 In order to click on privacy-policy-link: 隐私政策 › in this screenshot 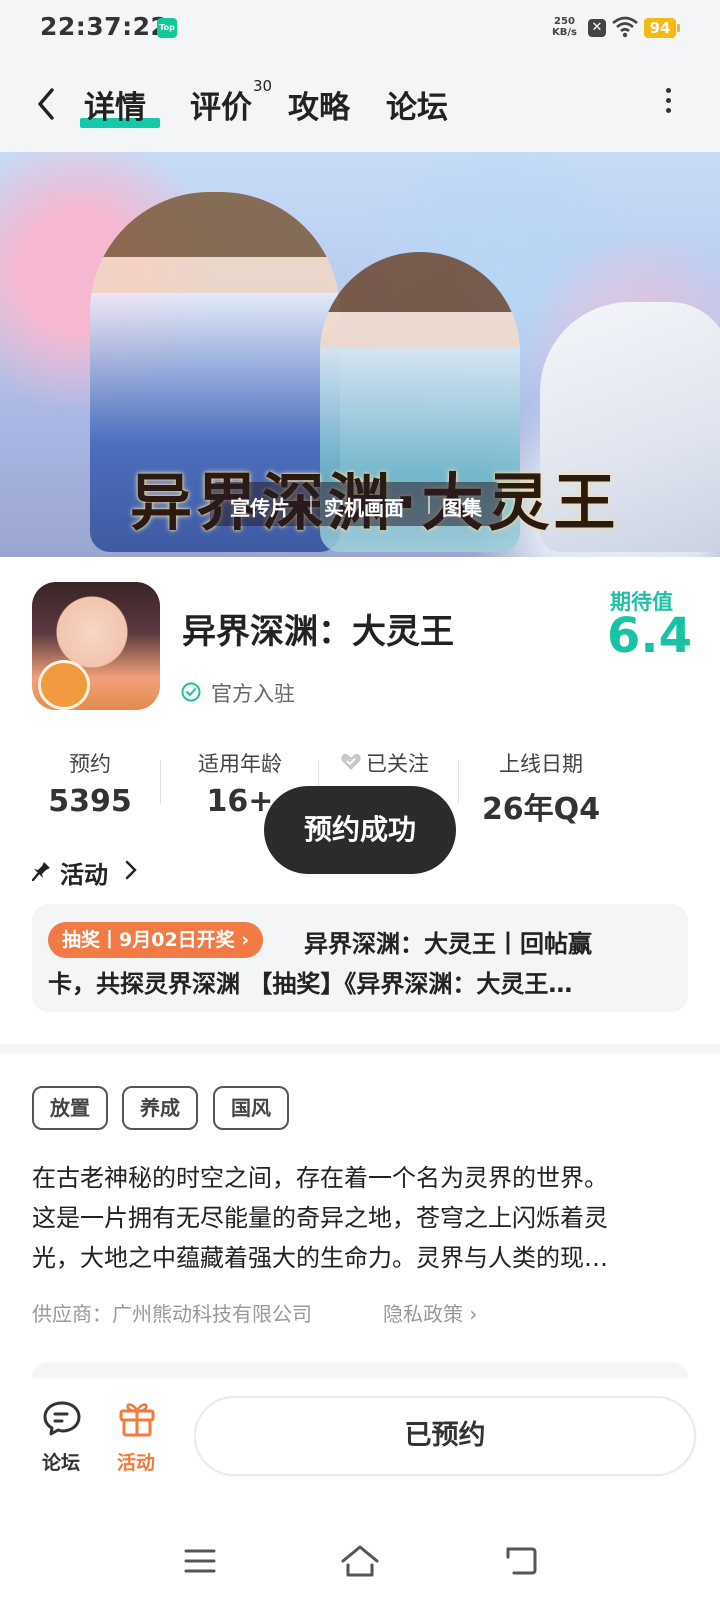, I will do `click(430, 1312)`.